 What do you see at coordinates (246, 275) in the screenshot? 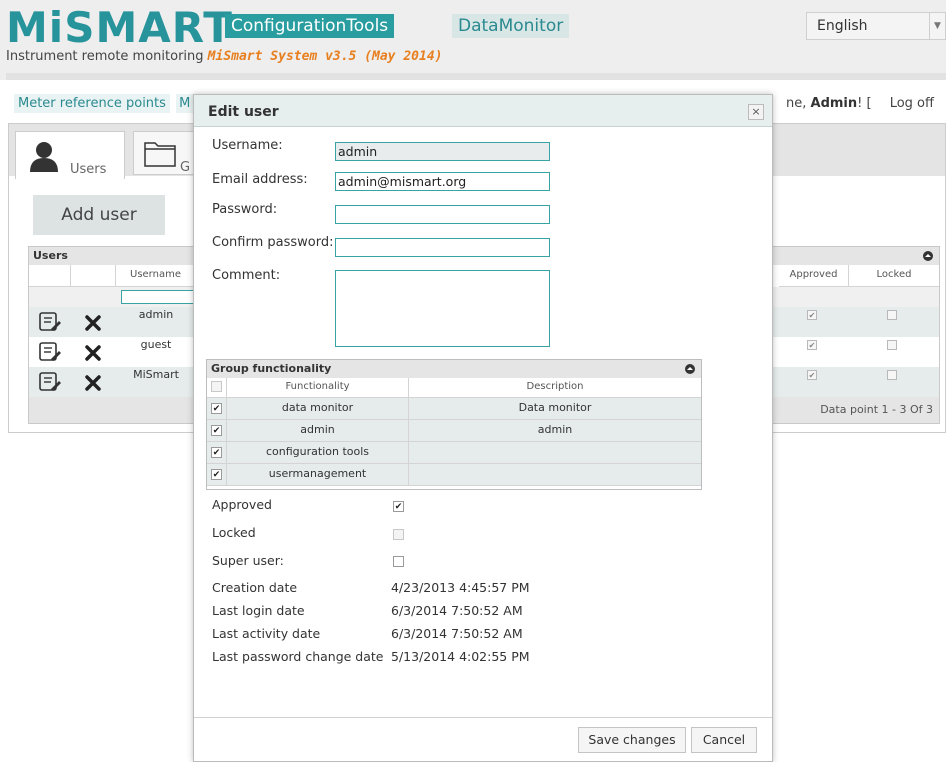
I see `comment-label: Comment:` at bounding box center [246, 275].